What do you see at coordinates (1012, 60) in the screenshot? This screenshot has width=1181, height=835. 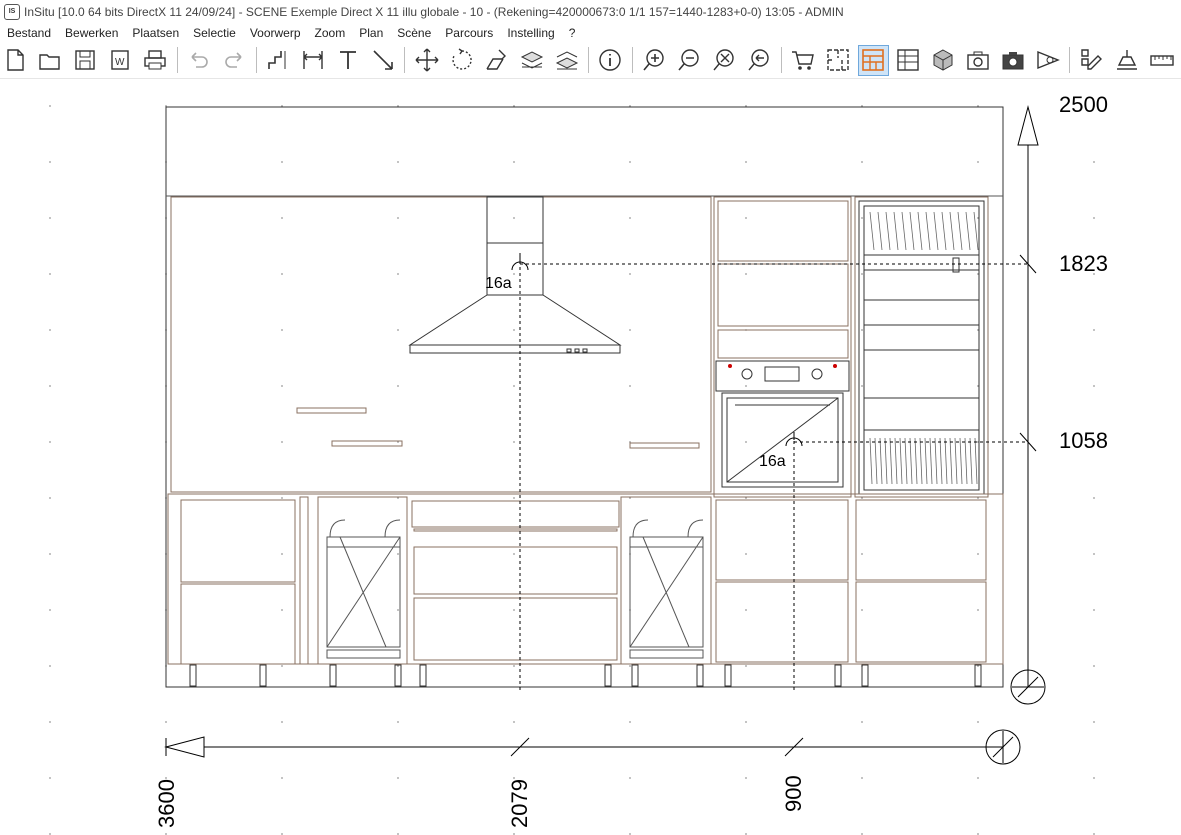 I see `photo-icon` at bounding box center [1012, 60].